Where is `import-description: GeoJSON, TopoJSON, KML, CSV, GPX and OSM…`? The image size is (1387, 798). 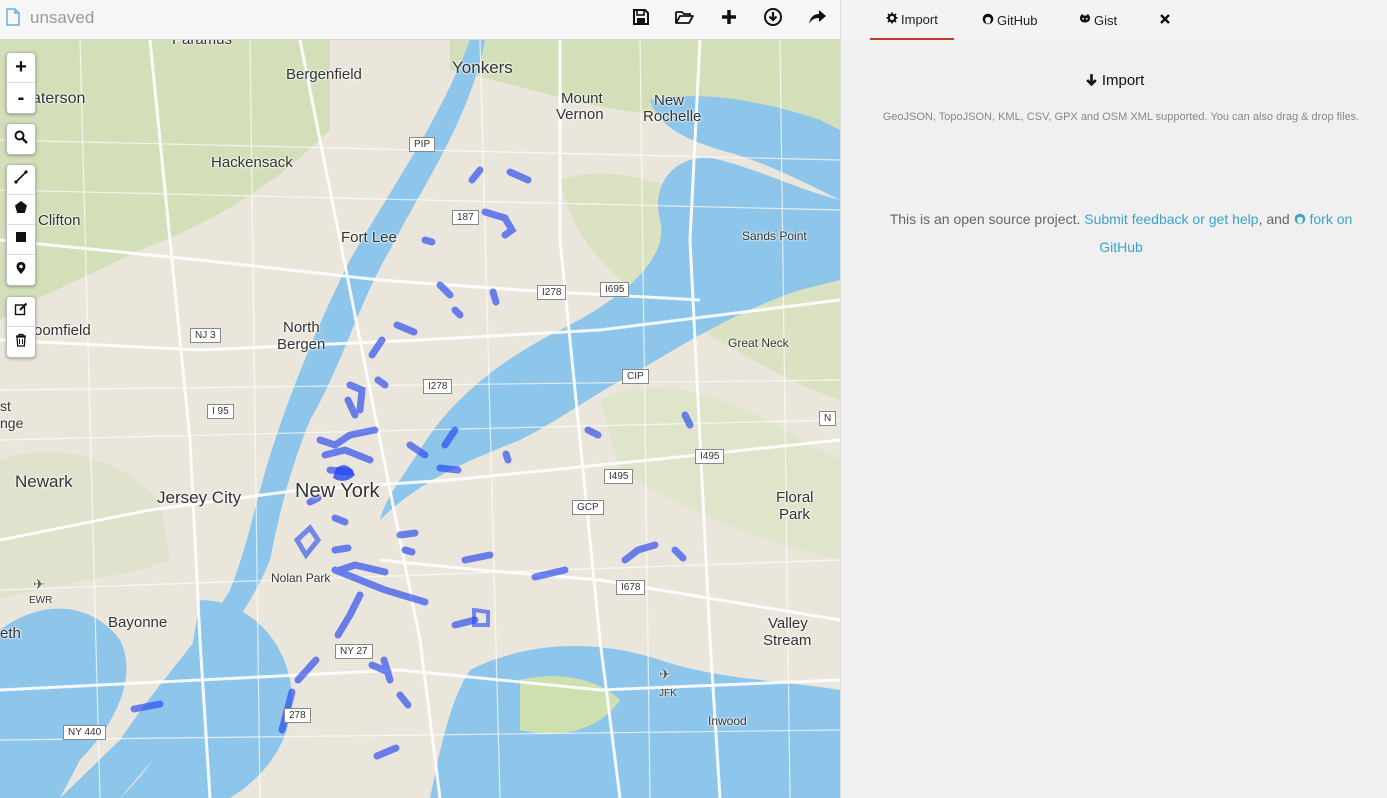 import-description: GeoJSON, TopoJSON, KML, CSV, GPX and OSM… is located at coordinates (1121, 117).